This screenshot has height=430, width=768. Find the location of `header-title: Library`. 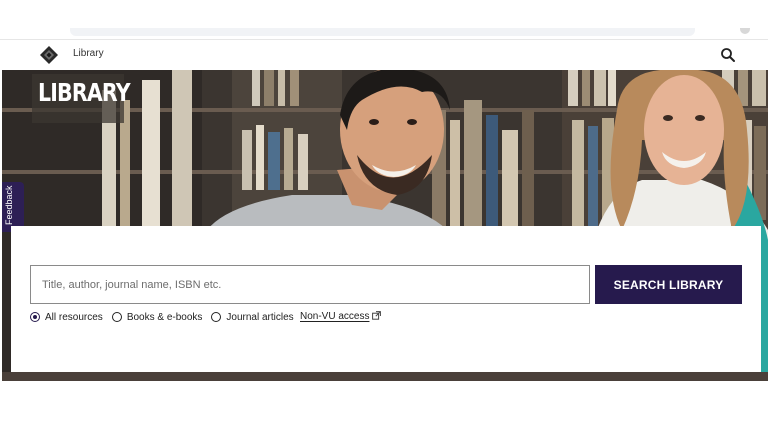

header-title: Library is located at coordinates (88, 53).